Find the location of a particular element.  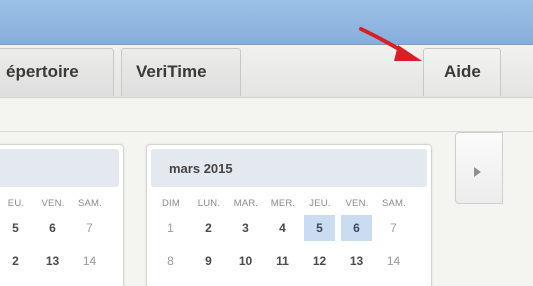

weekday-label: EU. is located at coordinates (16, 203).